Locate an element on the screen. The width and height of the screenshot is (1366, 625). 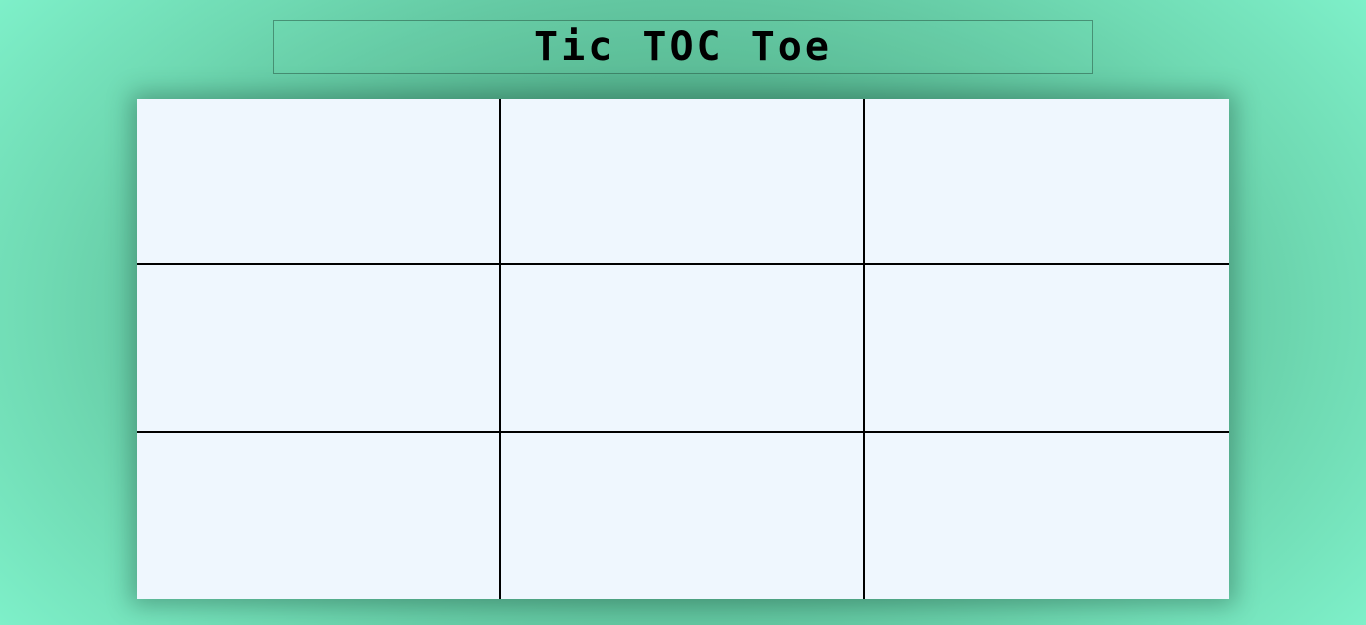
title-banner: Tic TOC Toe is located at coordinates (683, 47).